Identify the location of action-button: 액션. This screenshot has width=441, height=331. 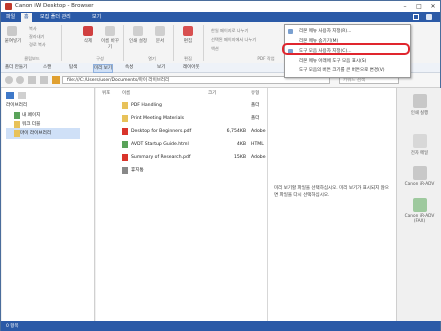
(215, 49).